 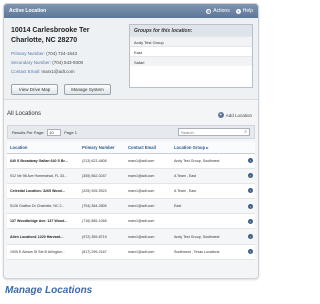 I want to click on cell-location: 137 Woodbridge Ave, so click(x=43, y=221).